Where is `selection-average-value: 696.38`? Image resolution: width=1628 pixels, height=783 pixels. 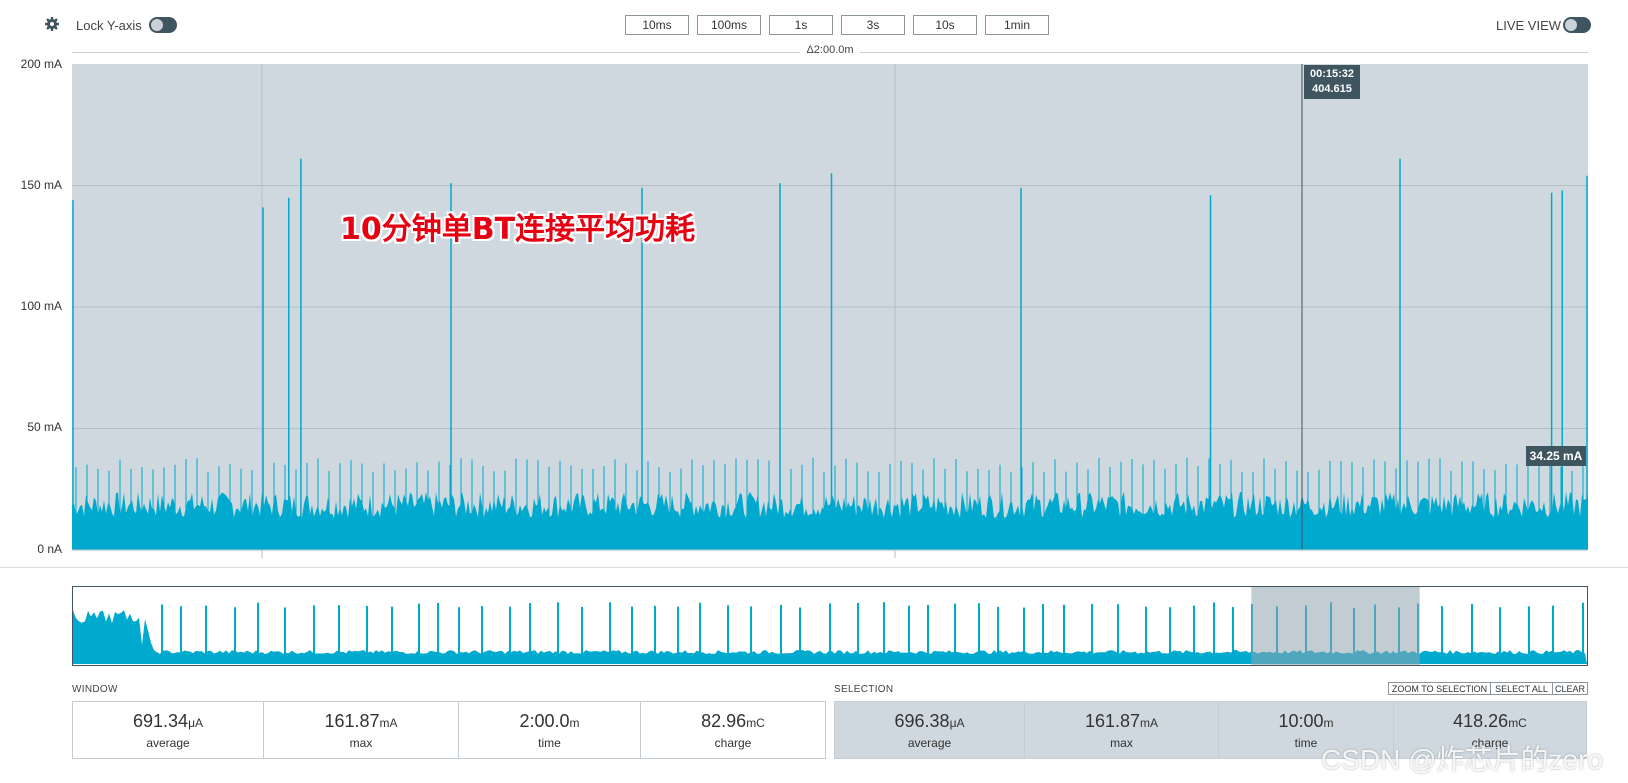 selection-average-value: 696.38 is located at coordinates (922, 720).